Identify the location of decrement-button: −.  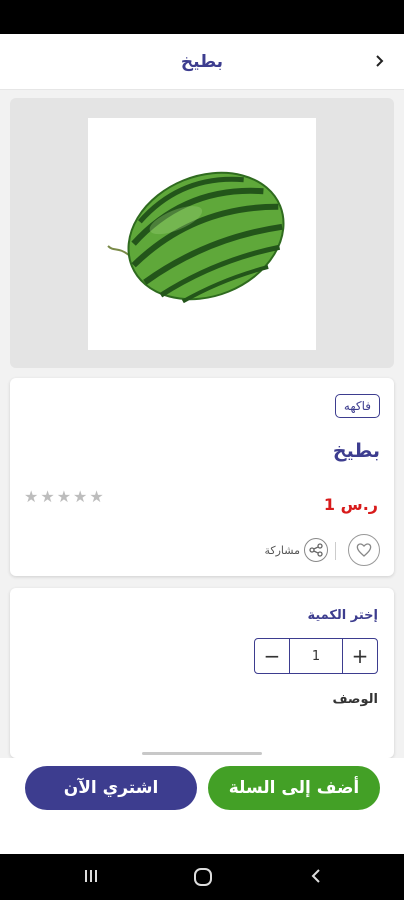
(272, 656).